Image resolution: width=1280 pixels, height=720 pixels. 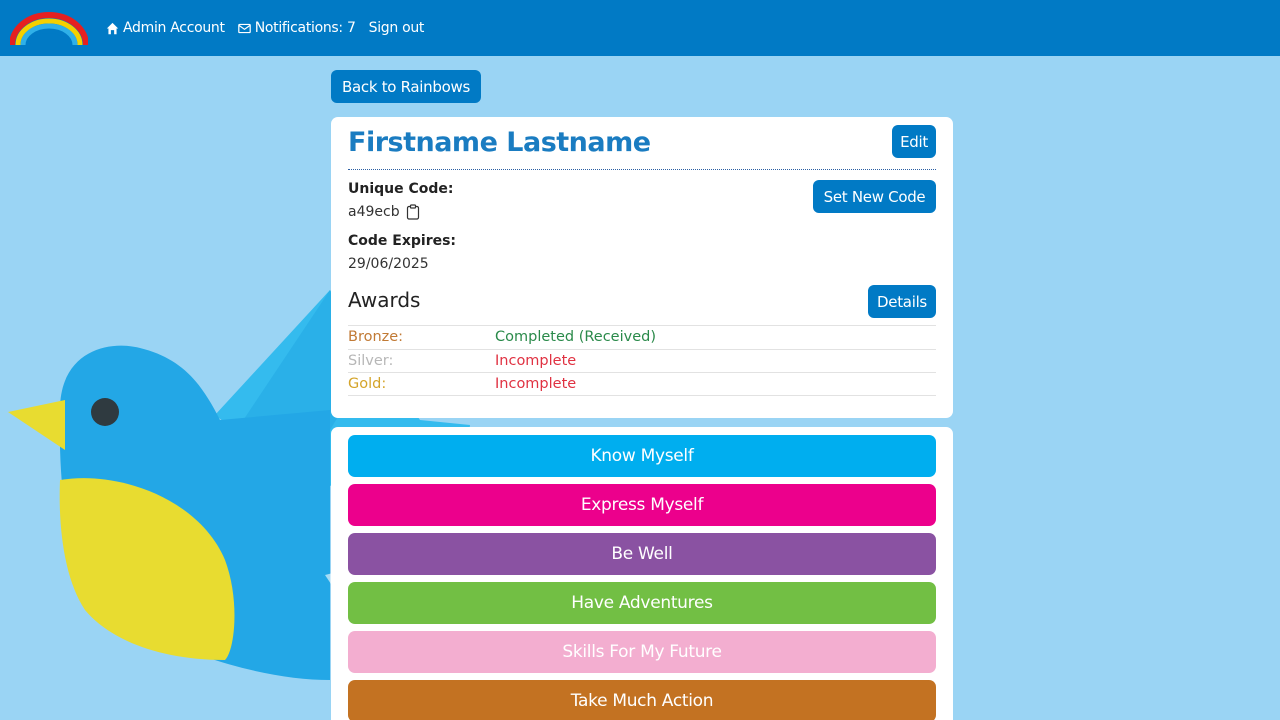 I want to click on theme-skills-for-my-future-button: Skills For My Future, so click(x=642, y=652).